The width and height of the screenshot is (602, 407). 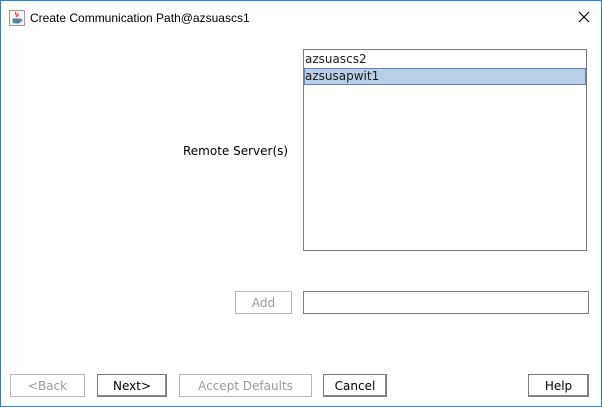 I want to click on add-server-input, so click(x=446, y=302).